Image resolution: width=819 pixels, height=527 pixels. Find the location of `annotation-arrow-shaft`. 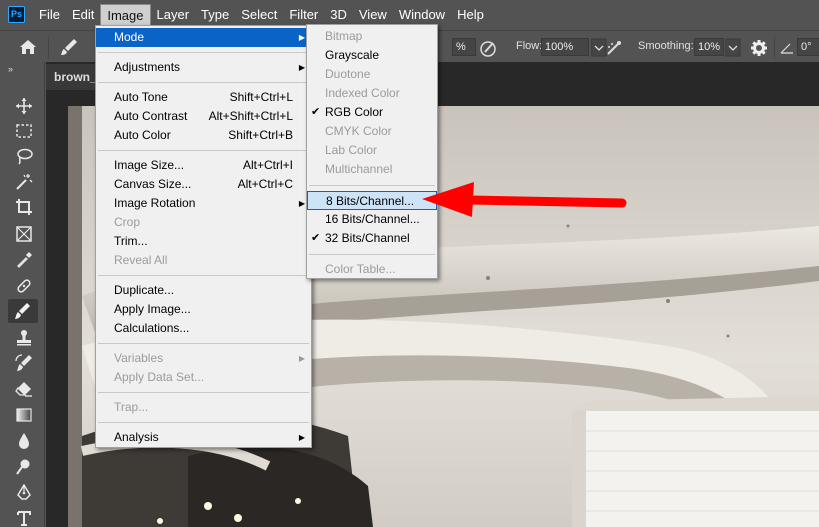

annotation-arrow-shaft is located at coordinates (546, 201).